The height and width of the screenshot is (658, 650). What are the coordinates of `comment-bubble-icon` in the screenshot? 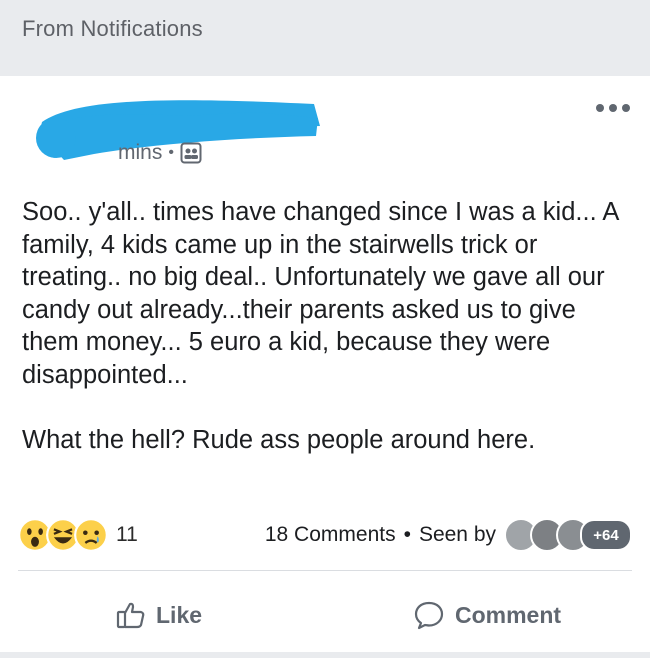 It's located at (429, 615).